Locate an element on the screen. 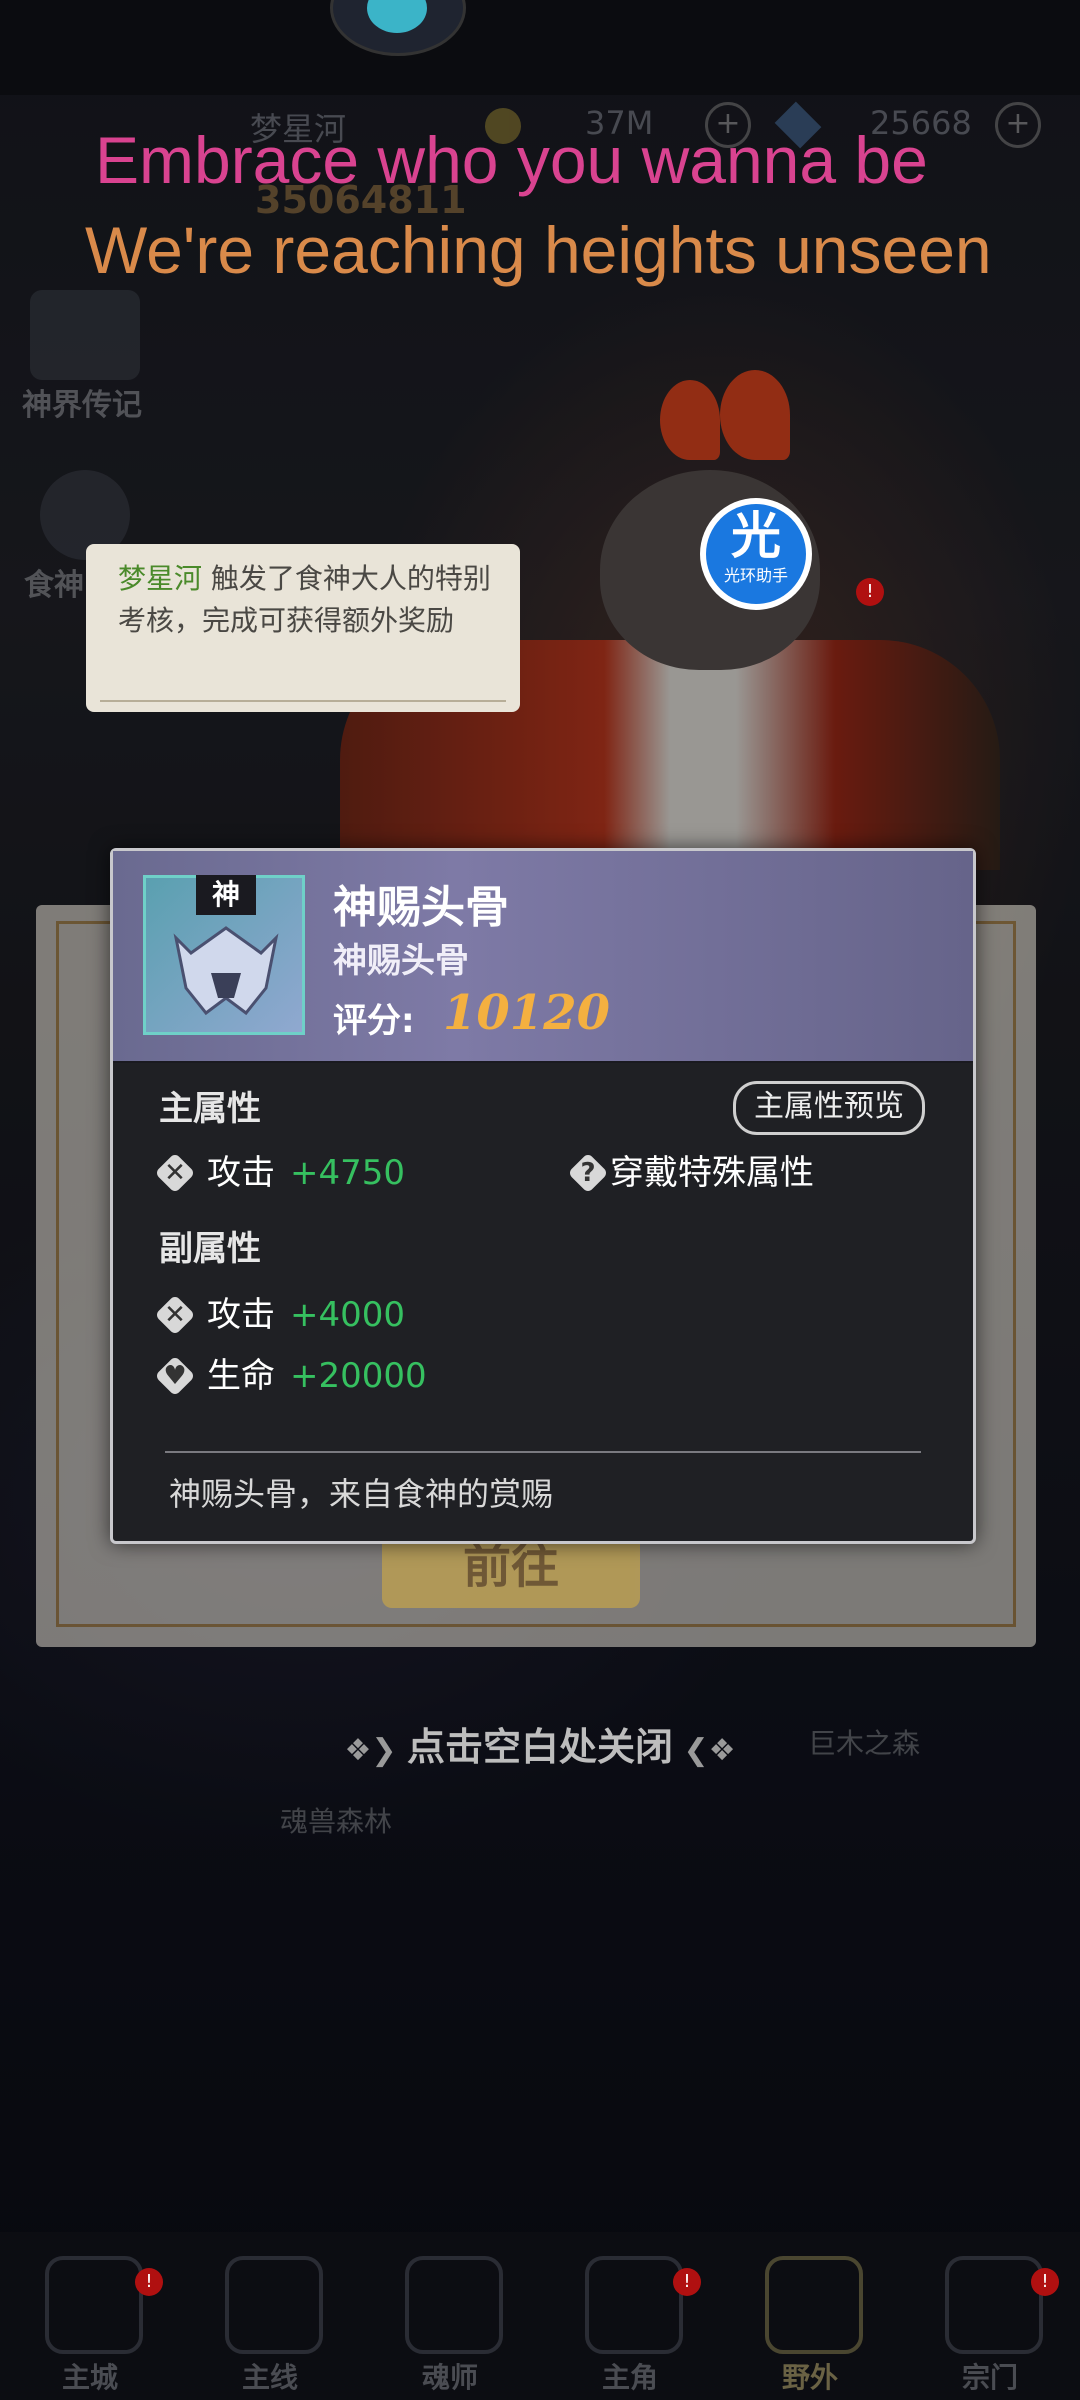  item-title: 神赐头骨 is located at coordinates (421, 907).